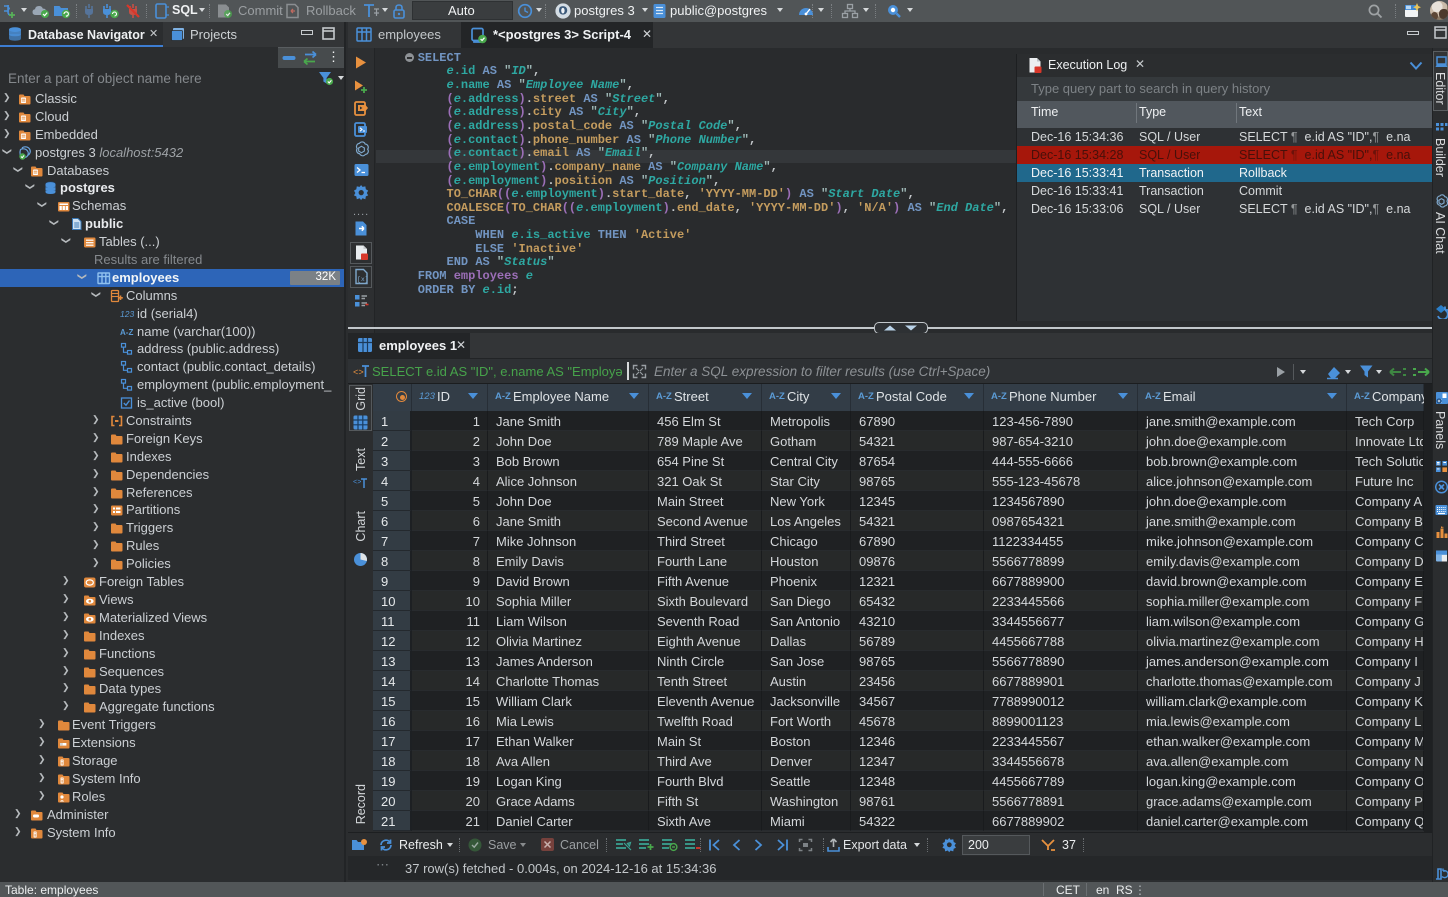  I want to click on svg-text: A-Z, so click(126, 332).